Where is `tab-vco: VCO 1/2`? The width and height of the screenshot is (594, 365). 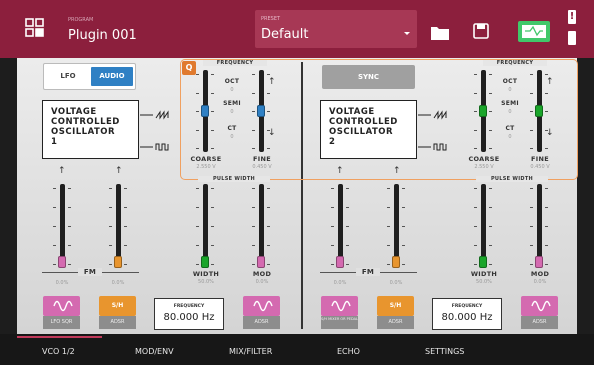
tab-vco: VCO 1/2 is located at coordinates (58, 351).